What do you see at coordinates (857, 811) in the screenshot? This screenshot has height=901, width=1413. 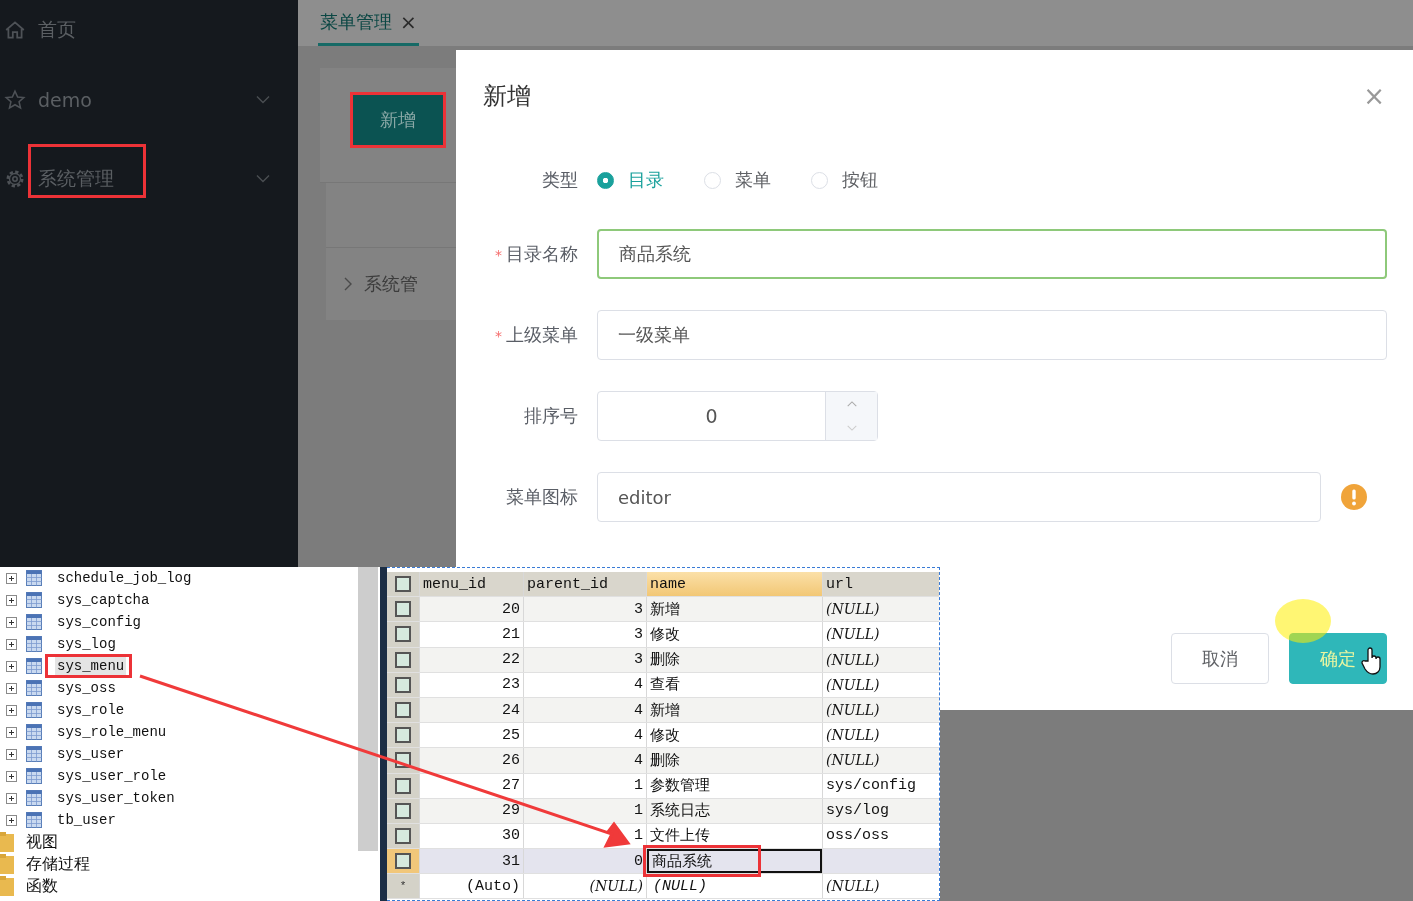 I see `table-cell-text: sys/log` at bounding box center [857, 811].